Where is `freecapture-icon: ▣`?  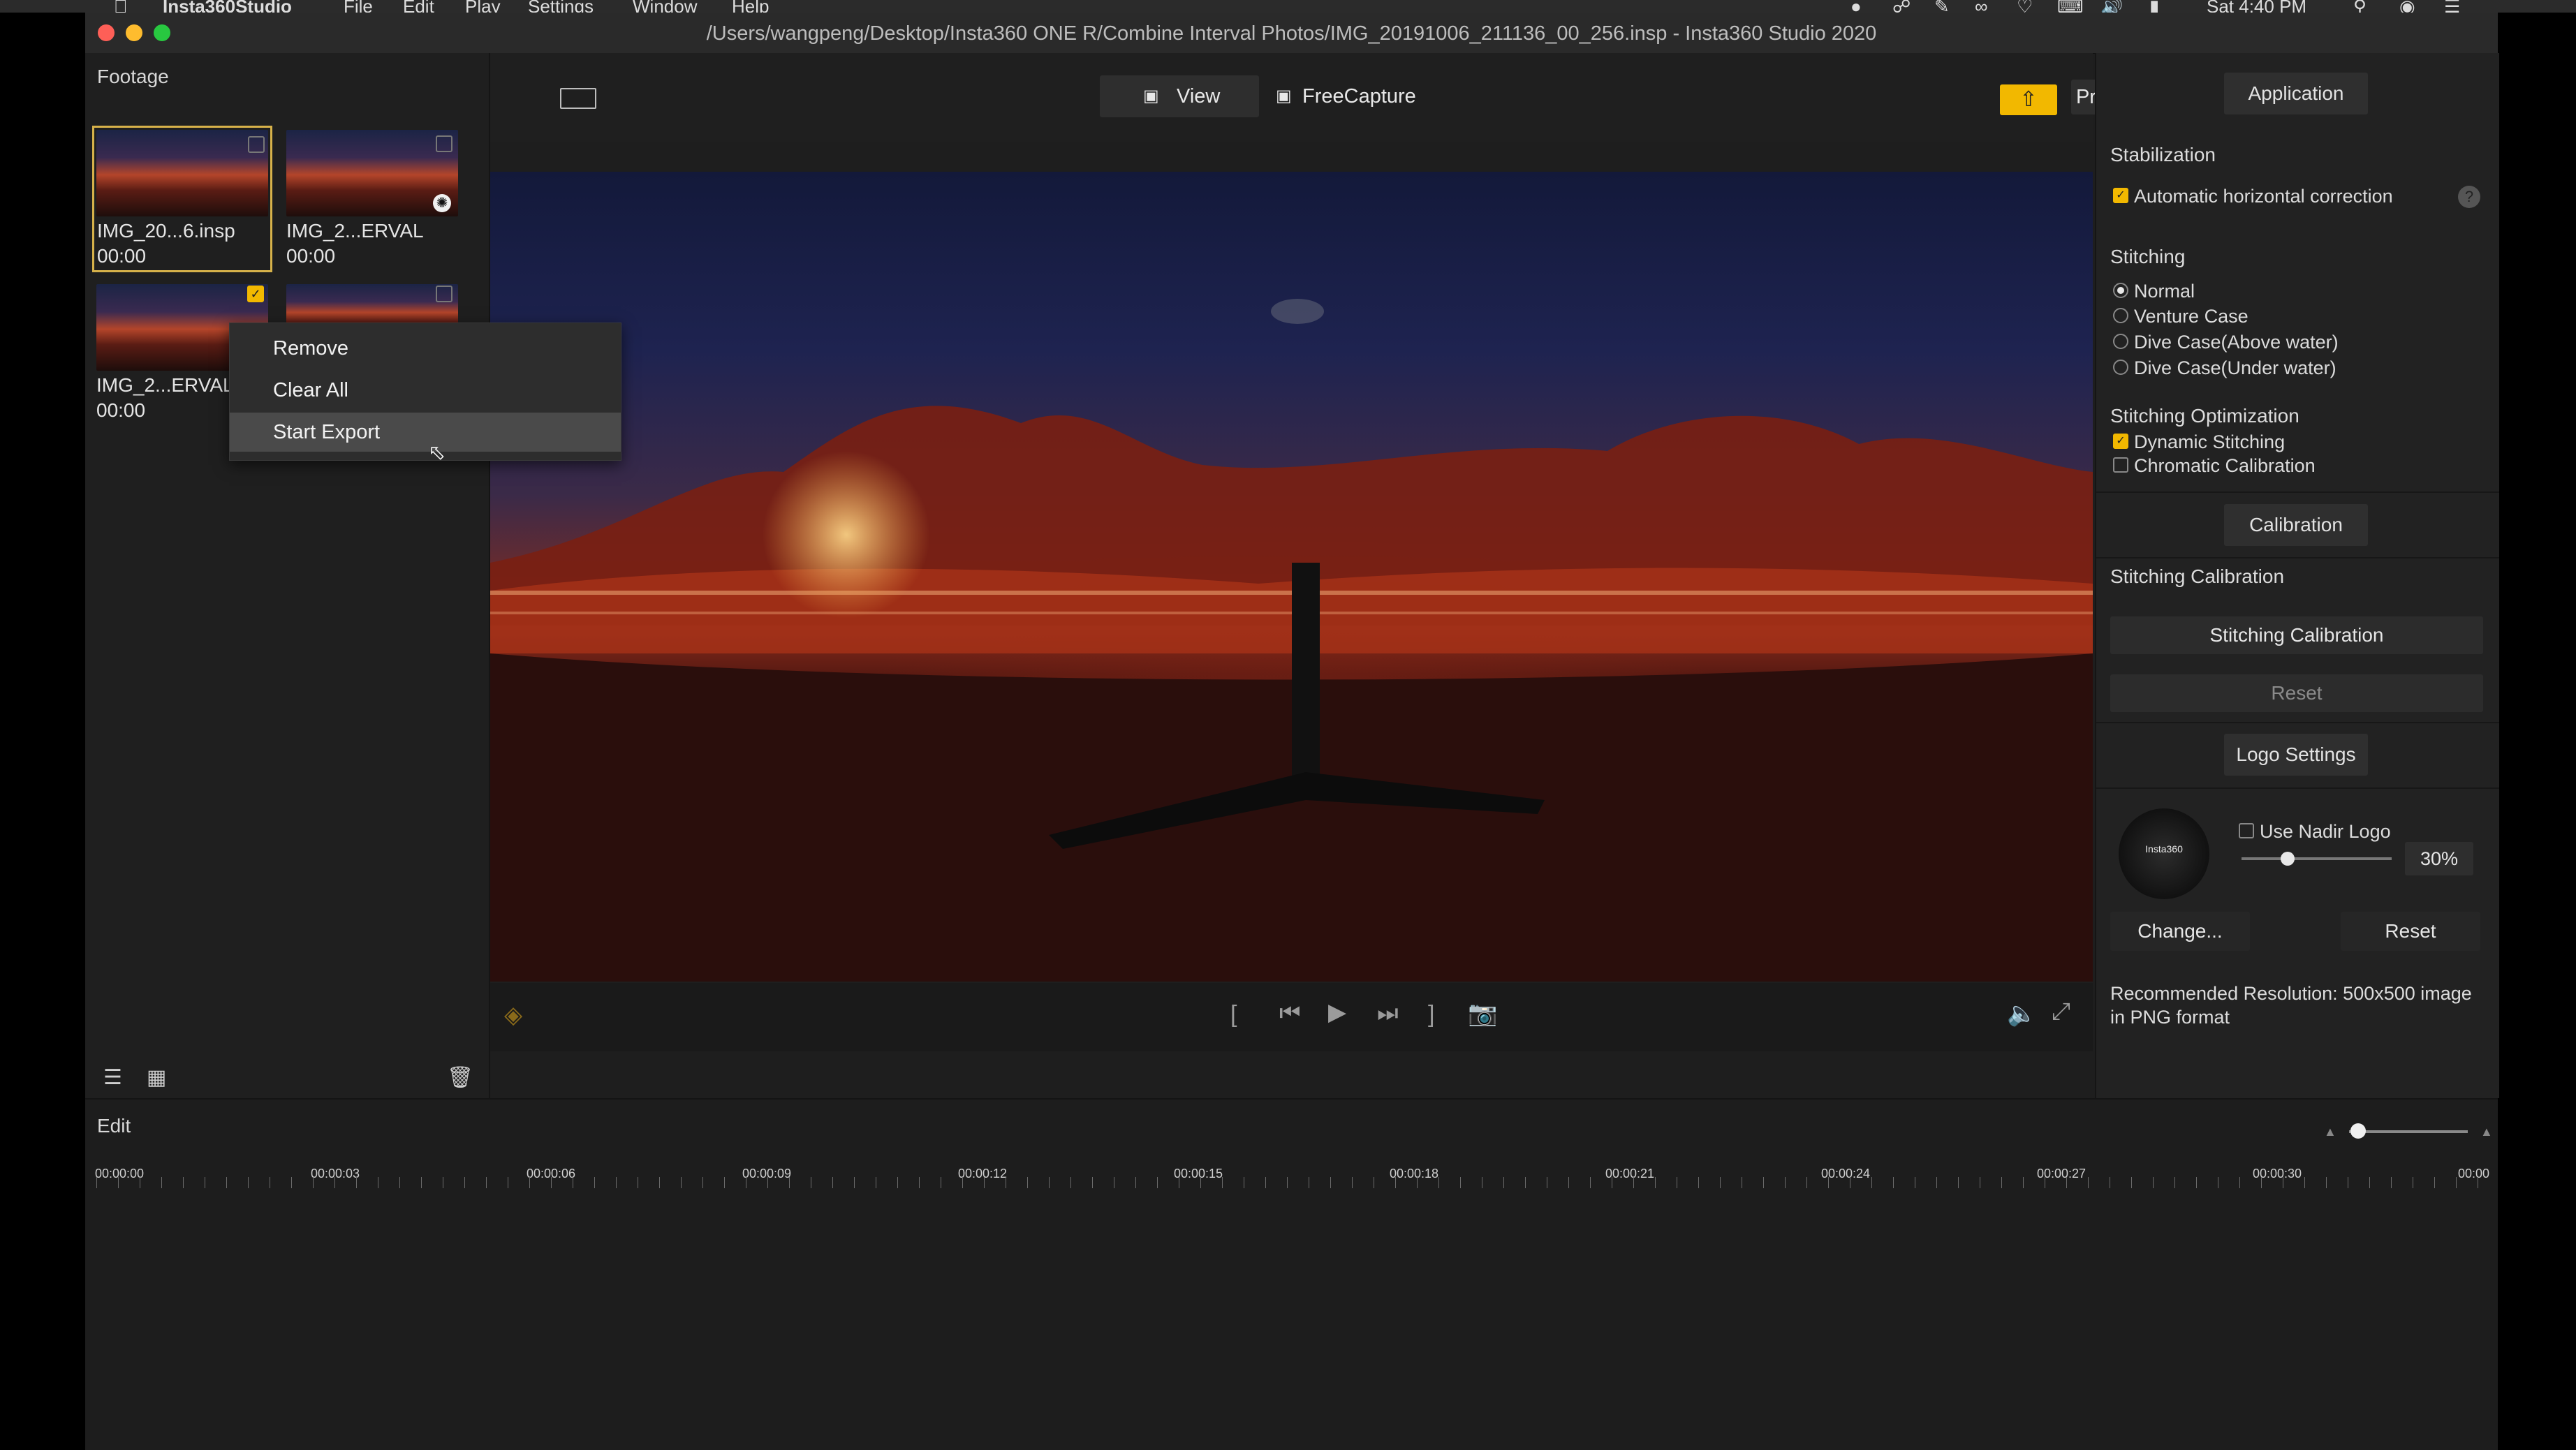
freecapture-icon: ▣ is located at coordinates (1284, 96).